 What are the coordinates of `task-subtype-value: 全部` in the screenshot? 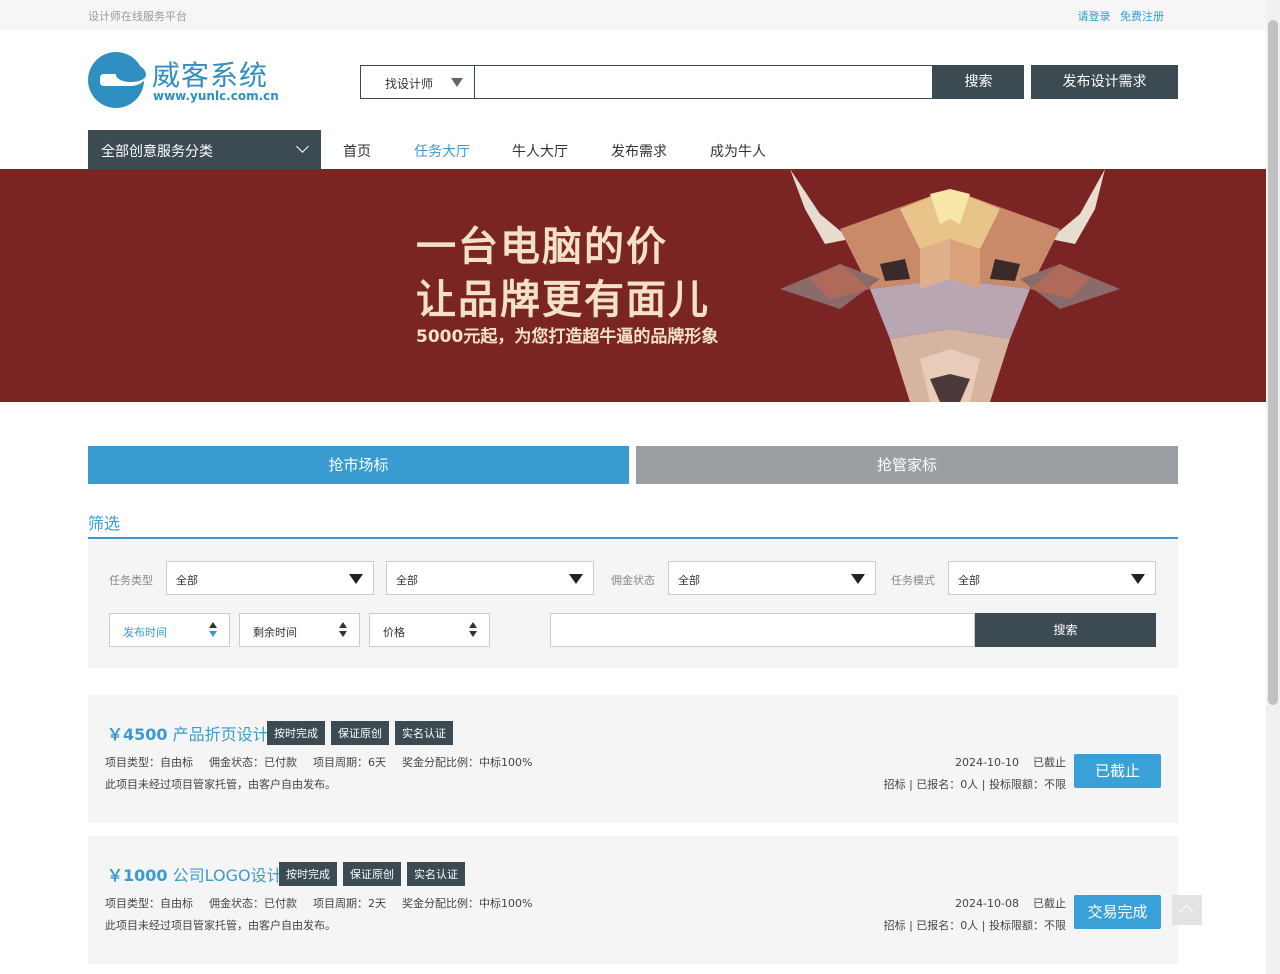 It's located at (407, 580).